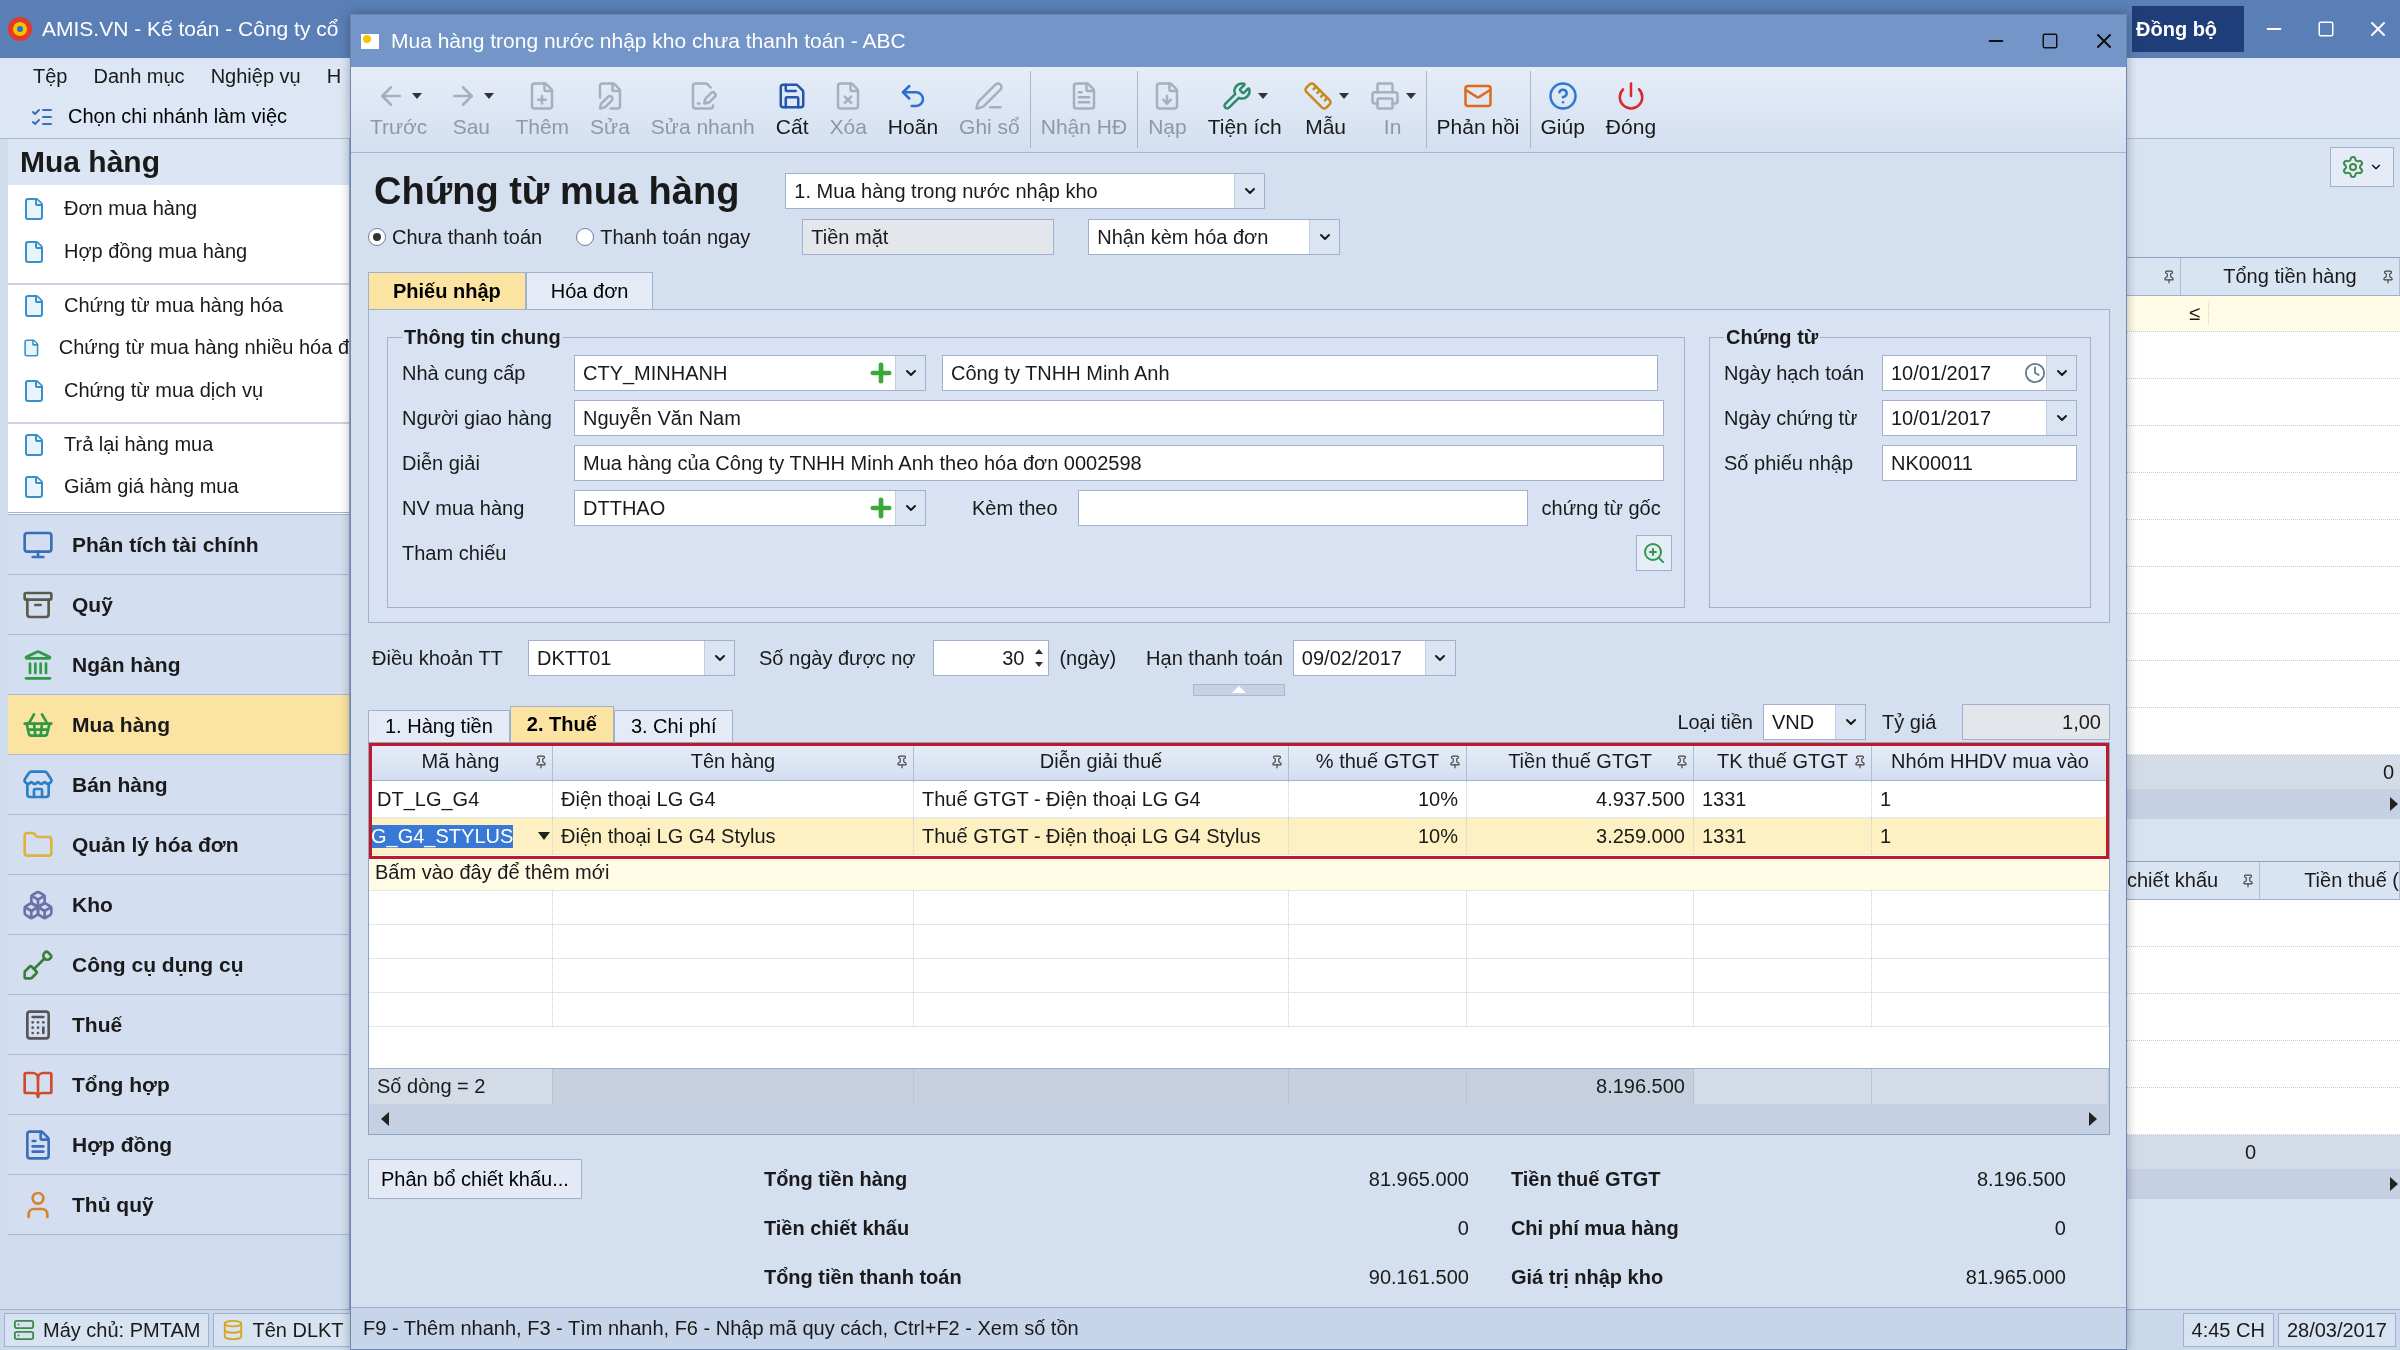  I want to click on voucher-type-select: 1. Mua hàng trong nước nhập kho, so click(1025, 191).